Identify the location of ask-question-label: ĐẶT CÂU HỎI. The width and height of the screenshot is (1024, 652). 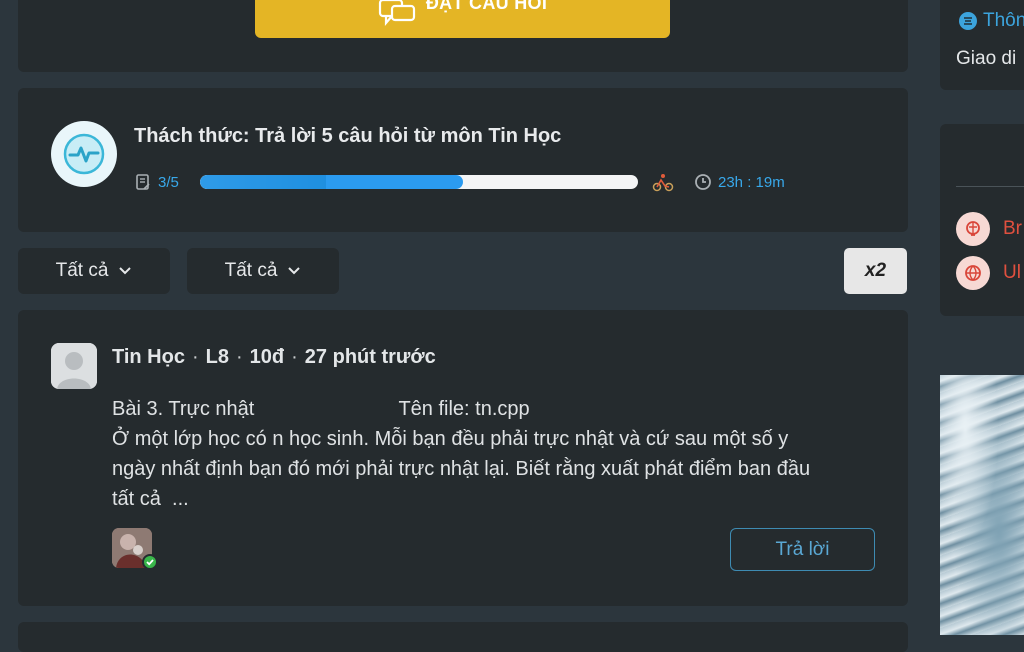
(486, 6).